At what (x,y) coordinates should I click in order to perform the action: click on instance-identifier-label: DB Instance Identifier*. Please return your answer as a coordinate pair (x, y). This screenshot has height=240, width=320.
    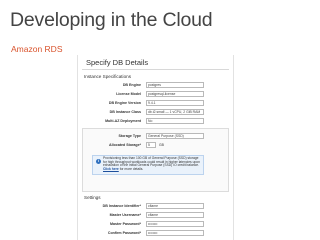
    Looking at the image, I should click on (121, 206).